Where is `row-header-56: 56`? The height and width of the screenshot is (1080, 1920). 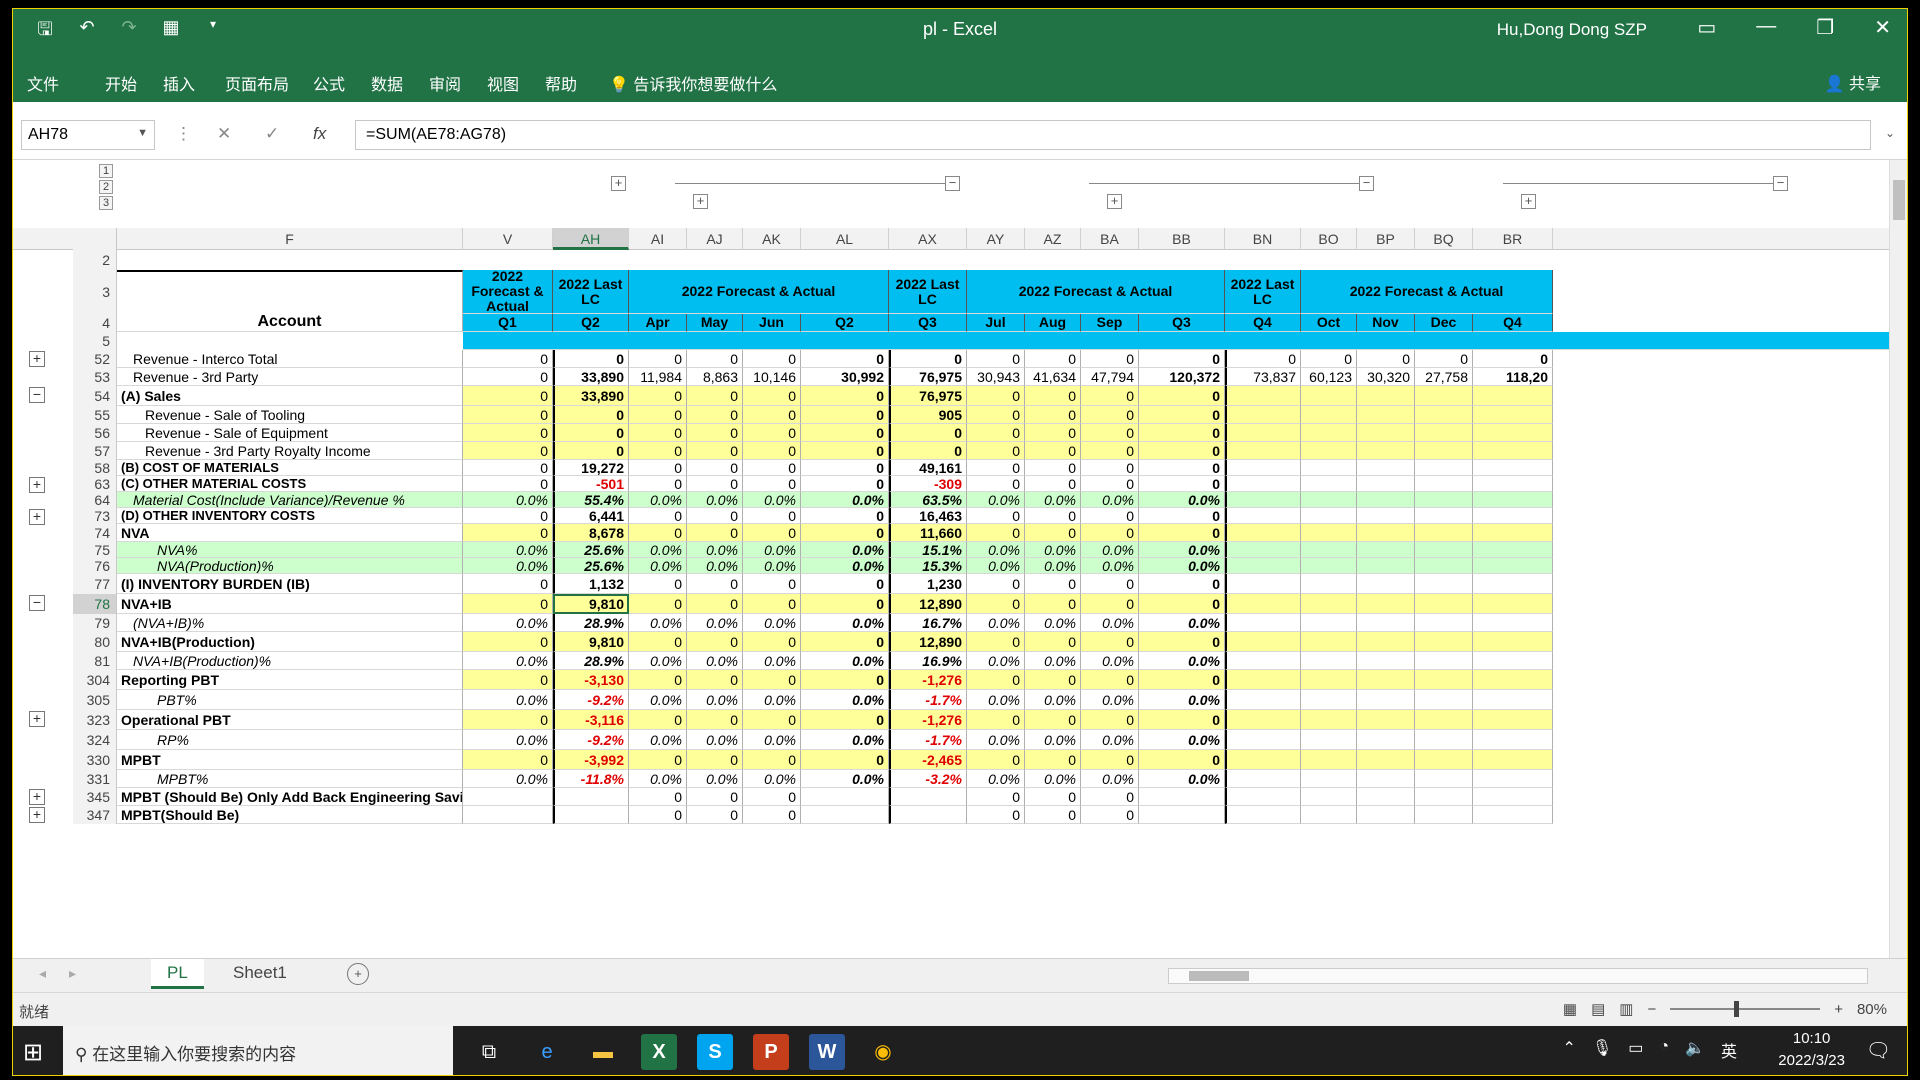
row-header-56: 56 is located at coordinates (95, 433).